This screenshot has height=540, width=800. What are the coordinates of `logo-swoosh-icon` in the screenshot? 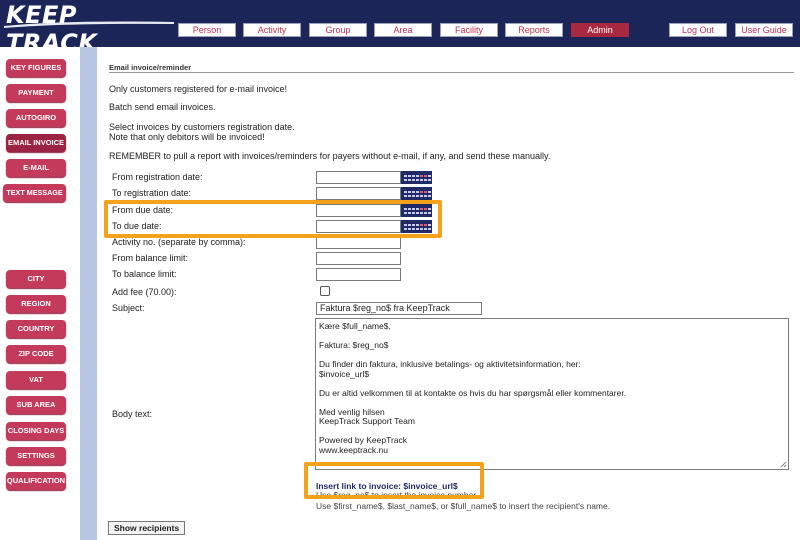 It's located at (89, 24).